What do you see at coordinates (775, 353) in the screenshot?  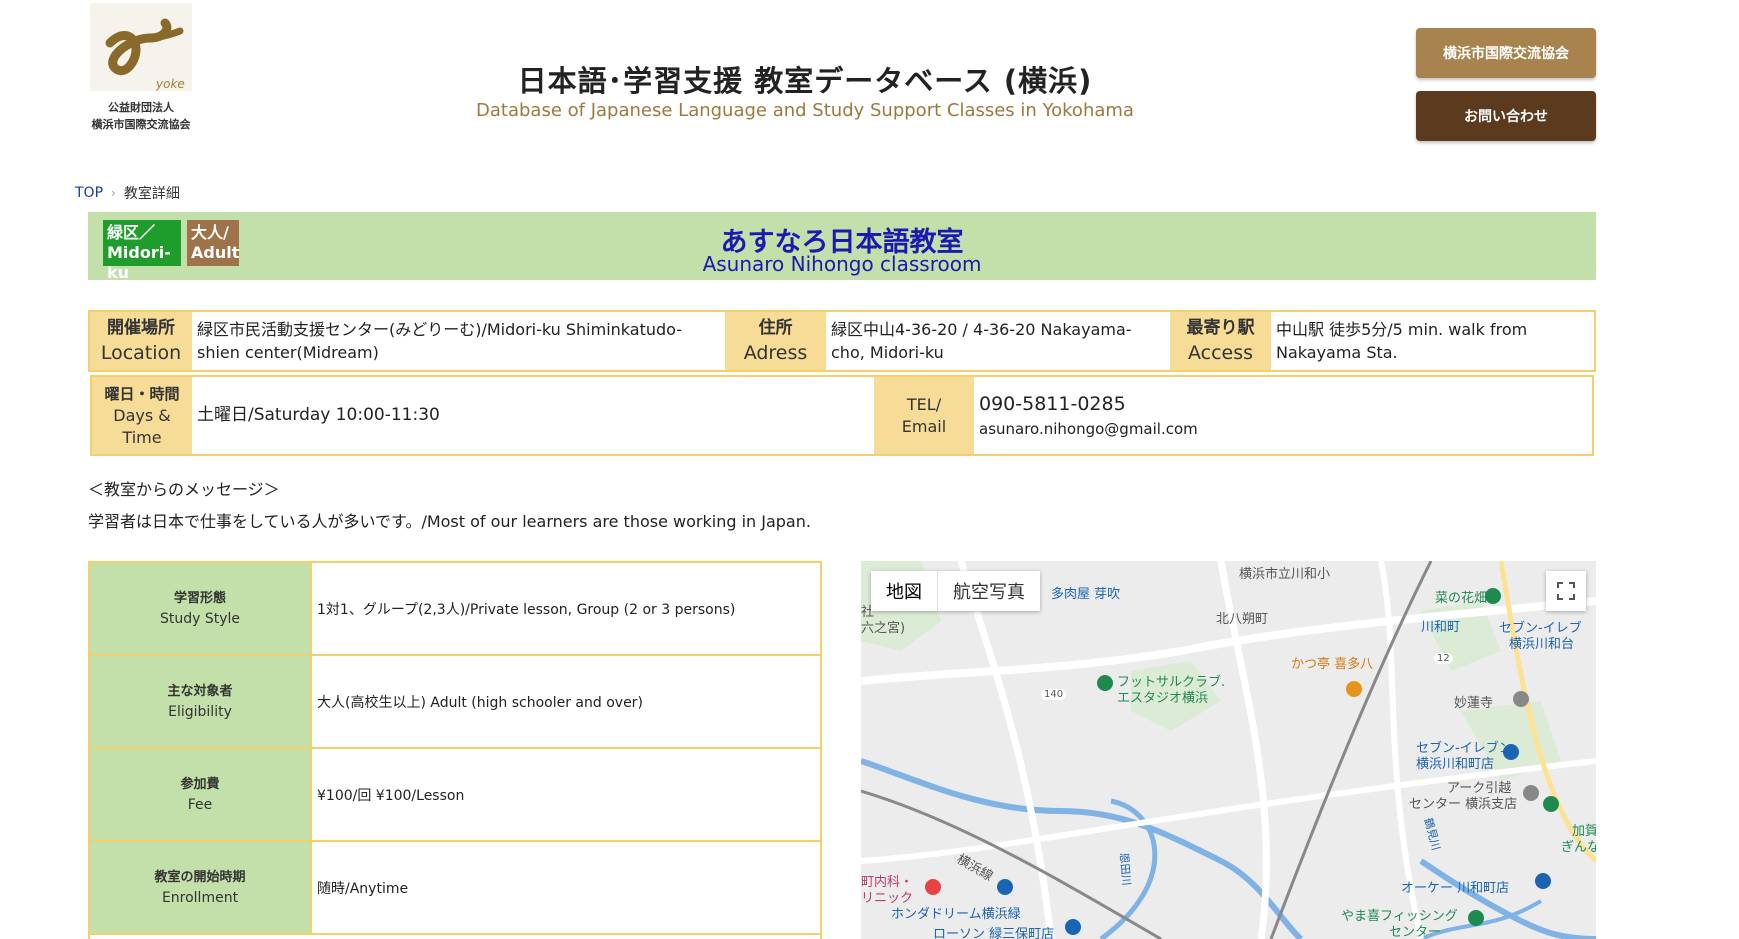 I see `address-label-en: Adress` at bounding box center [775, 353].